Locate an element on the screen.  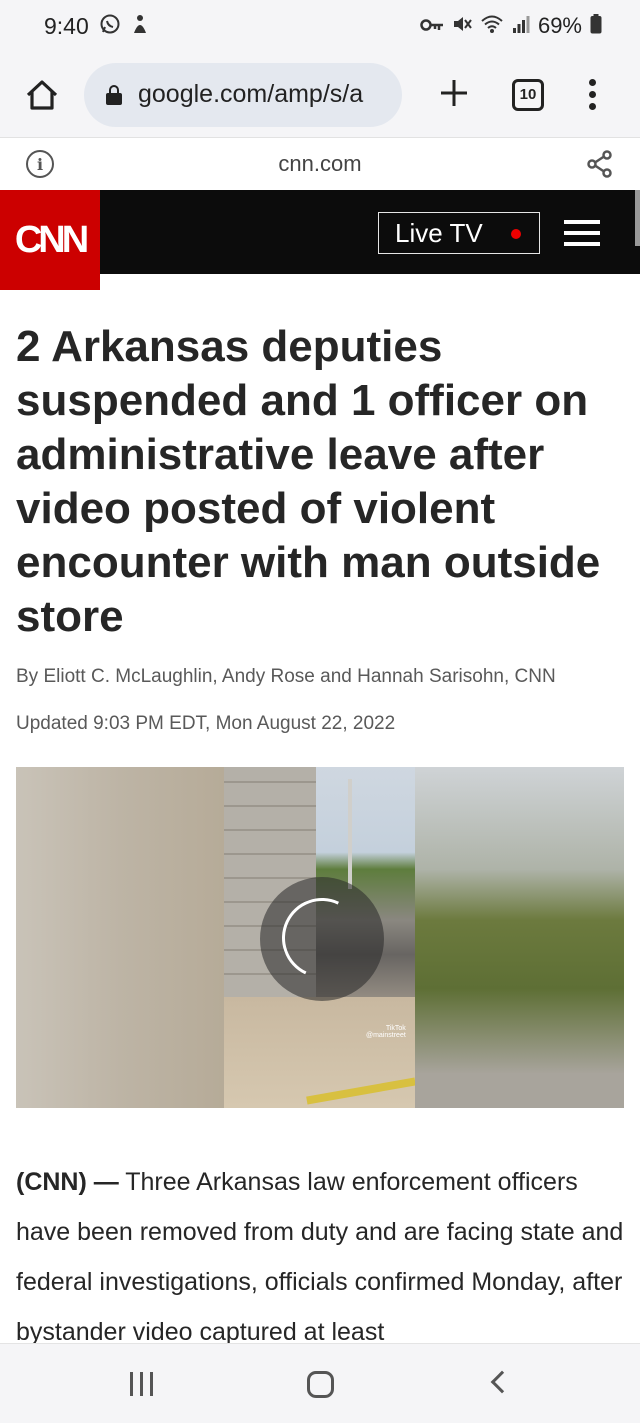
address-bar: google.com/amp/s/a is located at coordinates (243, 94).